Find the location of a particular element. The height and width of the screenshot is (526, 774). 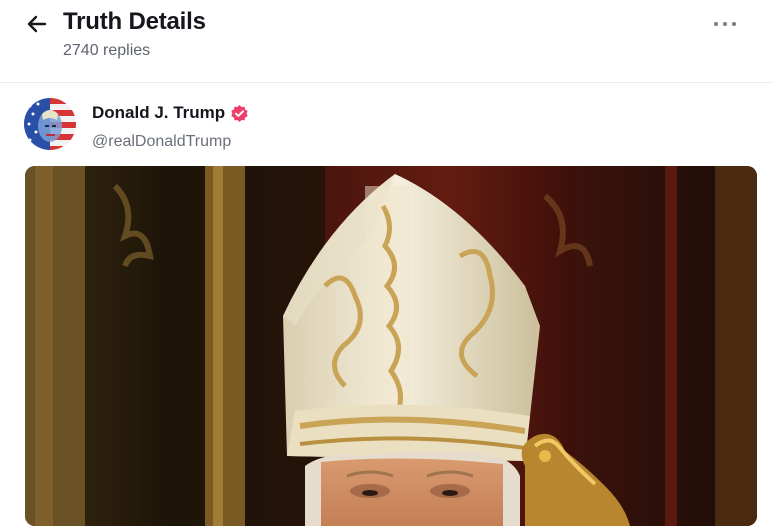

verified-badge-icon is located at coordinates (239, 113).